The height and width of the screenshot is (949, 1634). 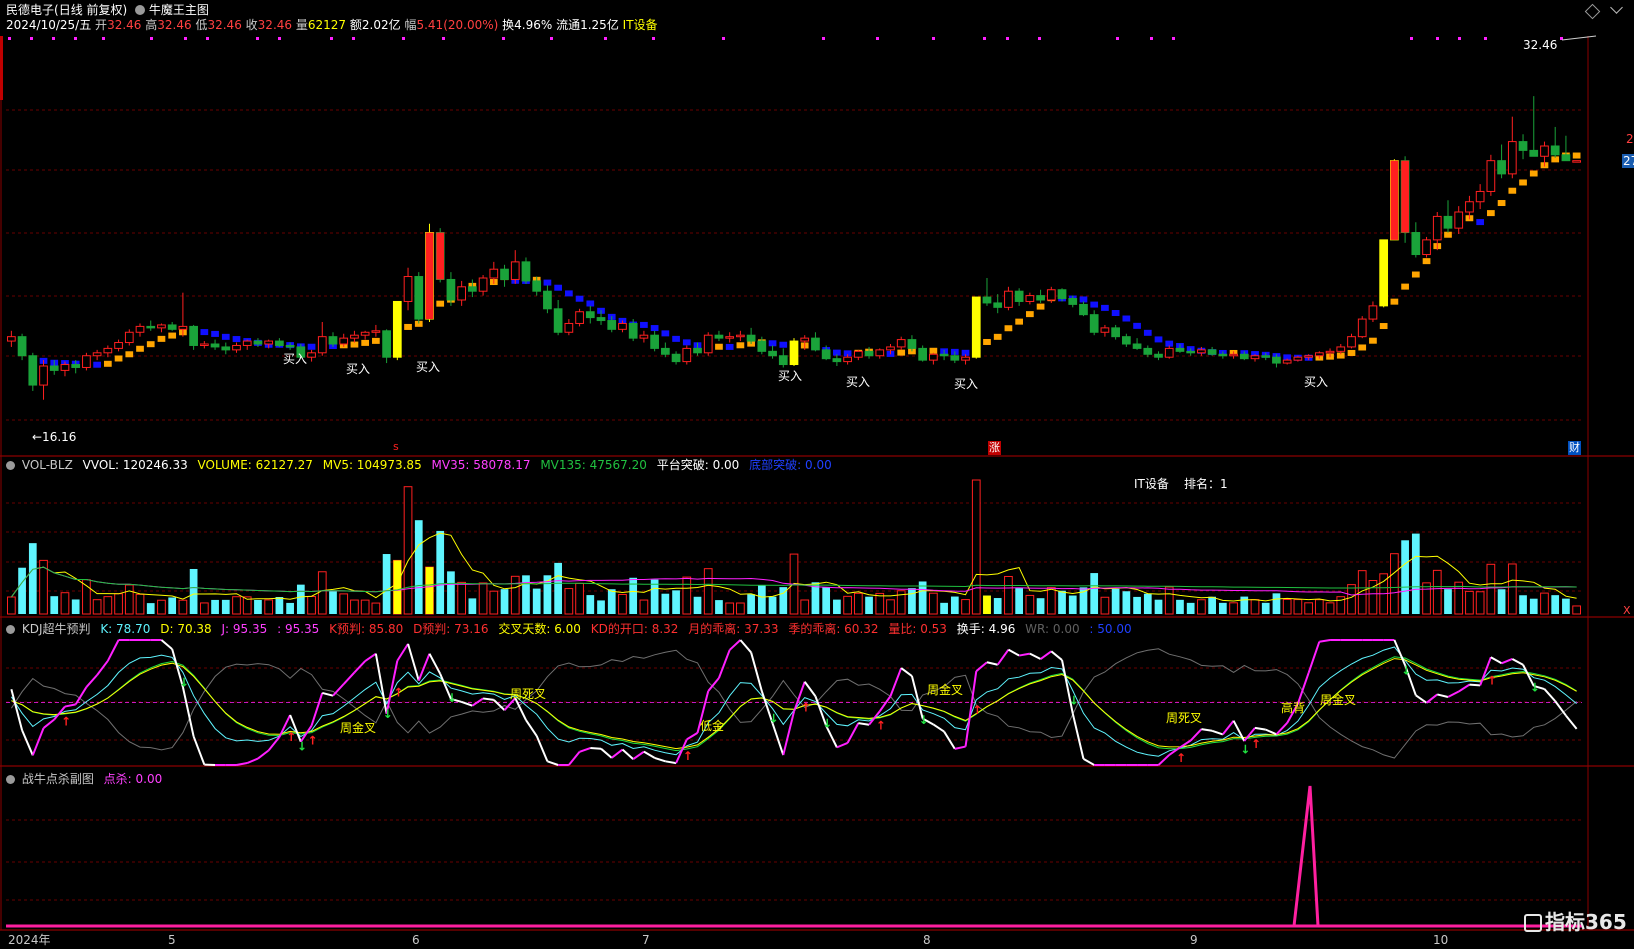 I want to click on right-axis-price-tag: 27, so click(x=1628, y=161).